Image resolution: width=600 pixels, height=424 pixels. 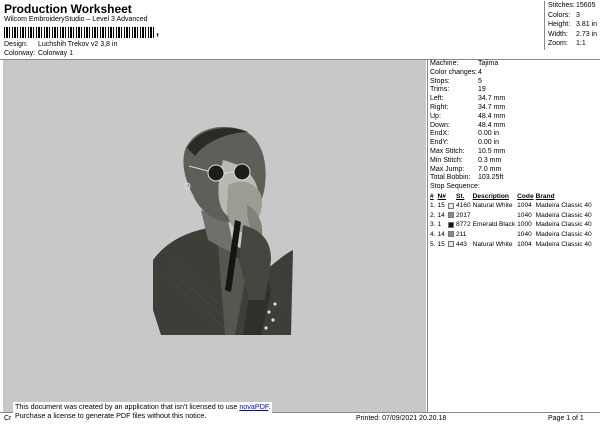 What do you see at coordinates (559, 15) in the screenshot?
I see `summary-stat-label: Colors:` at bounding box center [559, 15].